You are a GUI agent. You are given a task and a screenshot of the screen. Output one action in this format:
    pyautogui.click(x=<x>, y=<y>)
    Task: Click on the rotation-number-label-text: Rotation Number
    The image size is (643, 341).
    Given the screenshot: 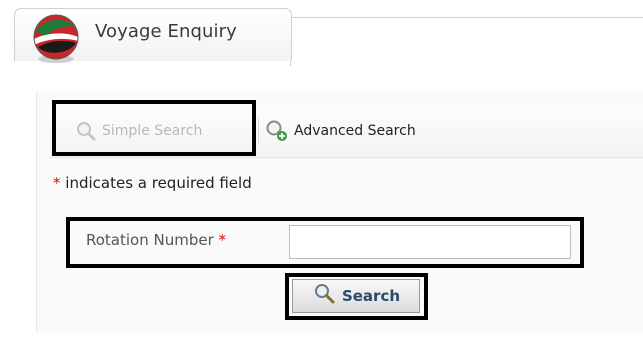 What is the action you would take?
    pyautogui.click(x=150, y=240)
    